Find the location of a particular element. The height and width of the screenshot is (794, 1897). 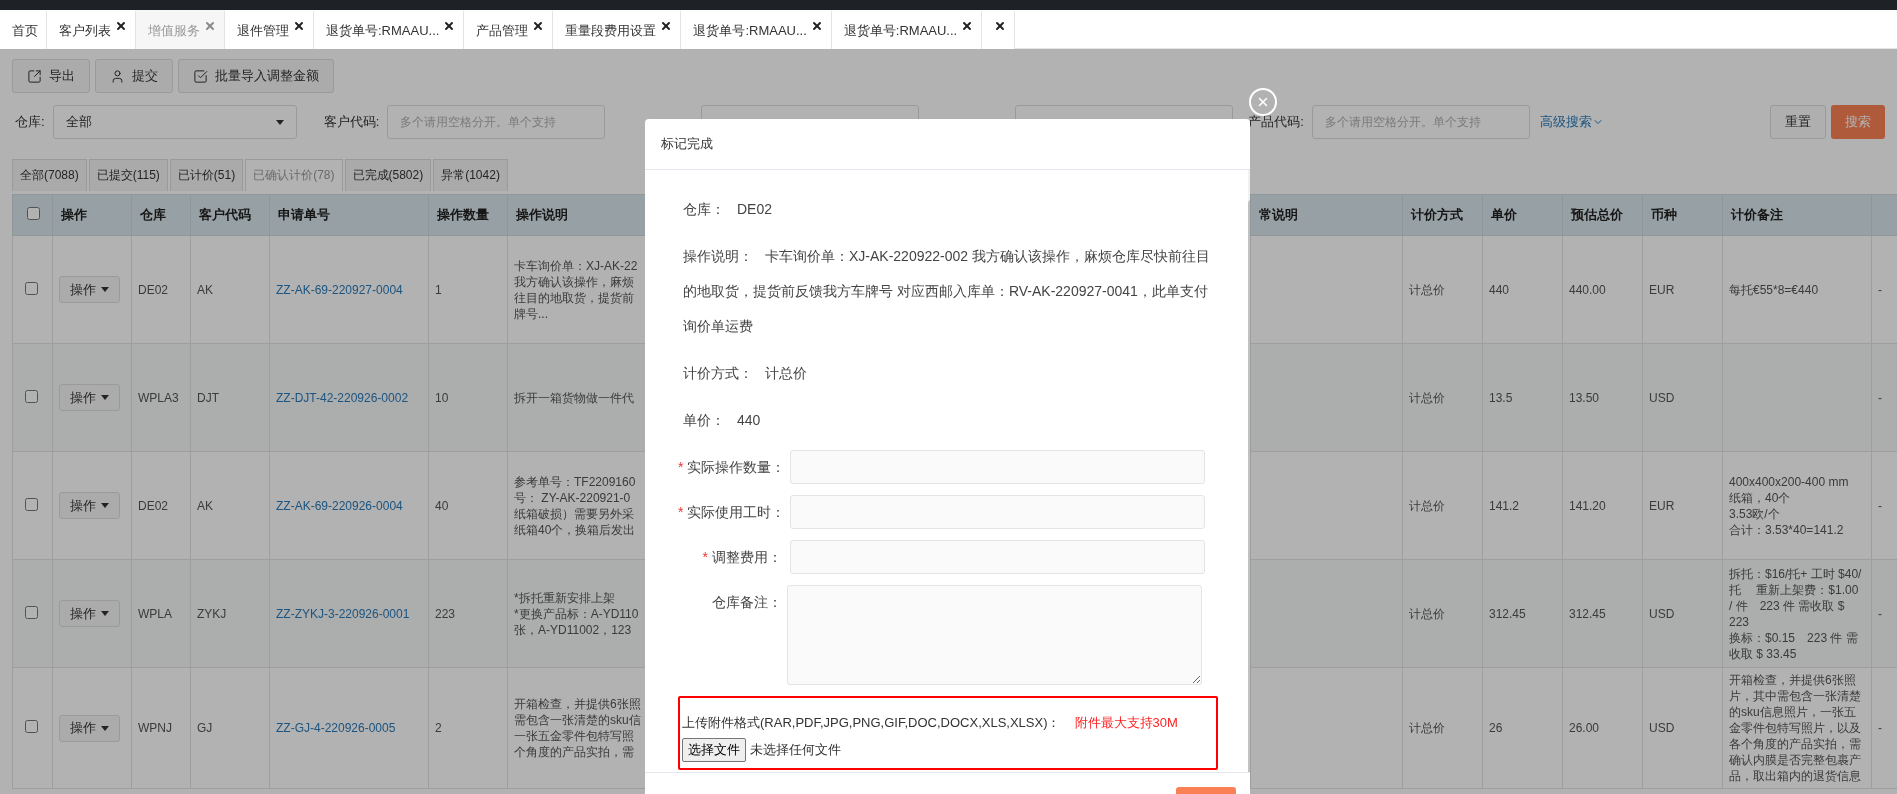

table-cell: USD is located at coordinates (1662, 397).